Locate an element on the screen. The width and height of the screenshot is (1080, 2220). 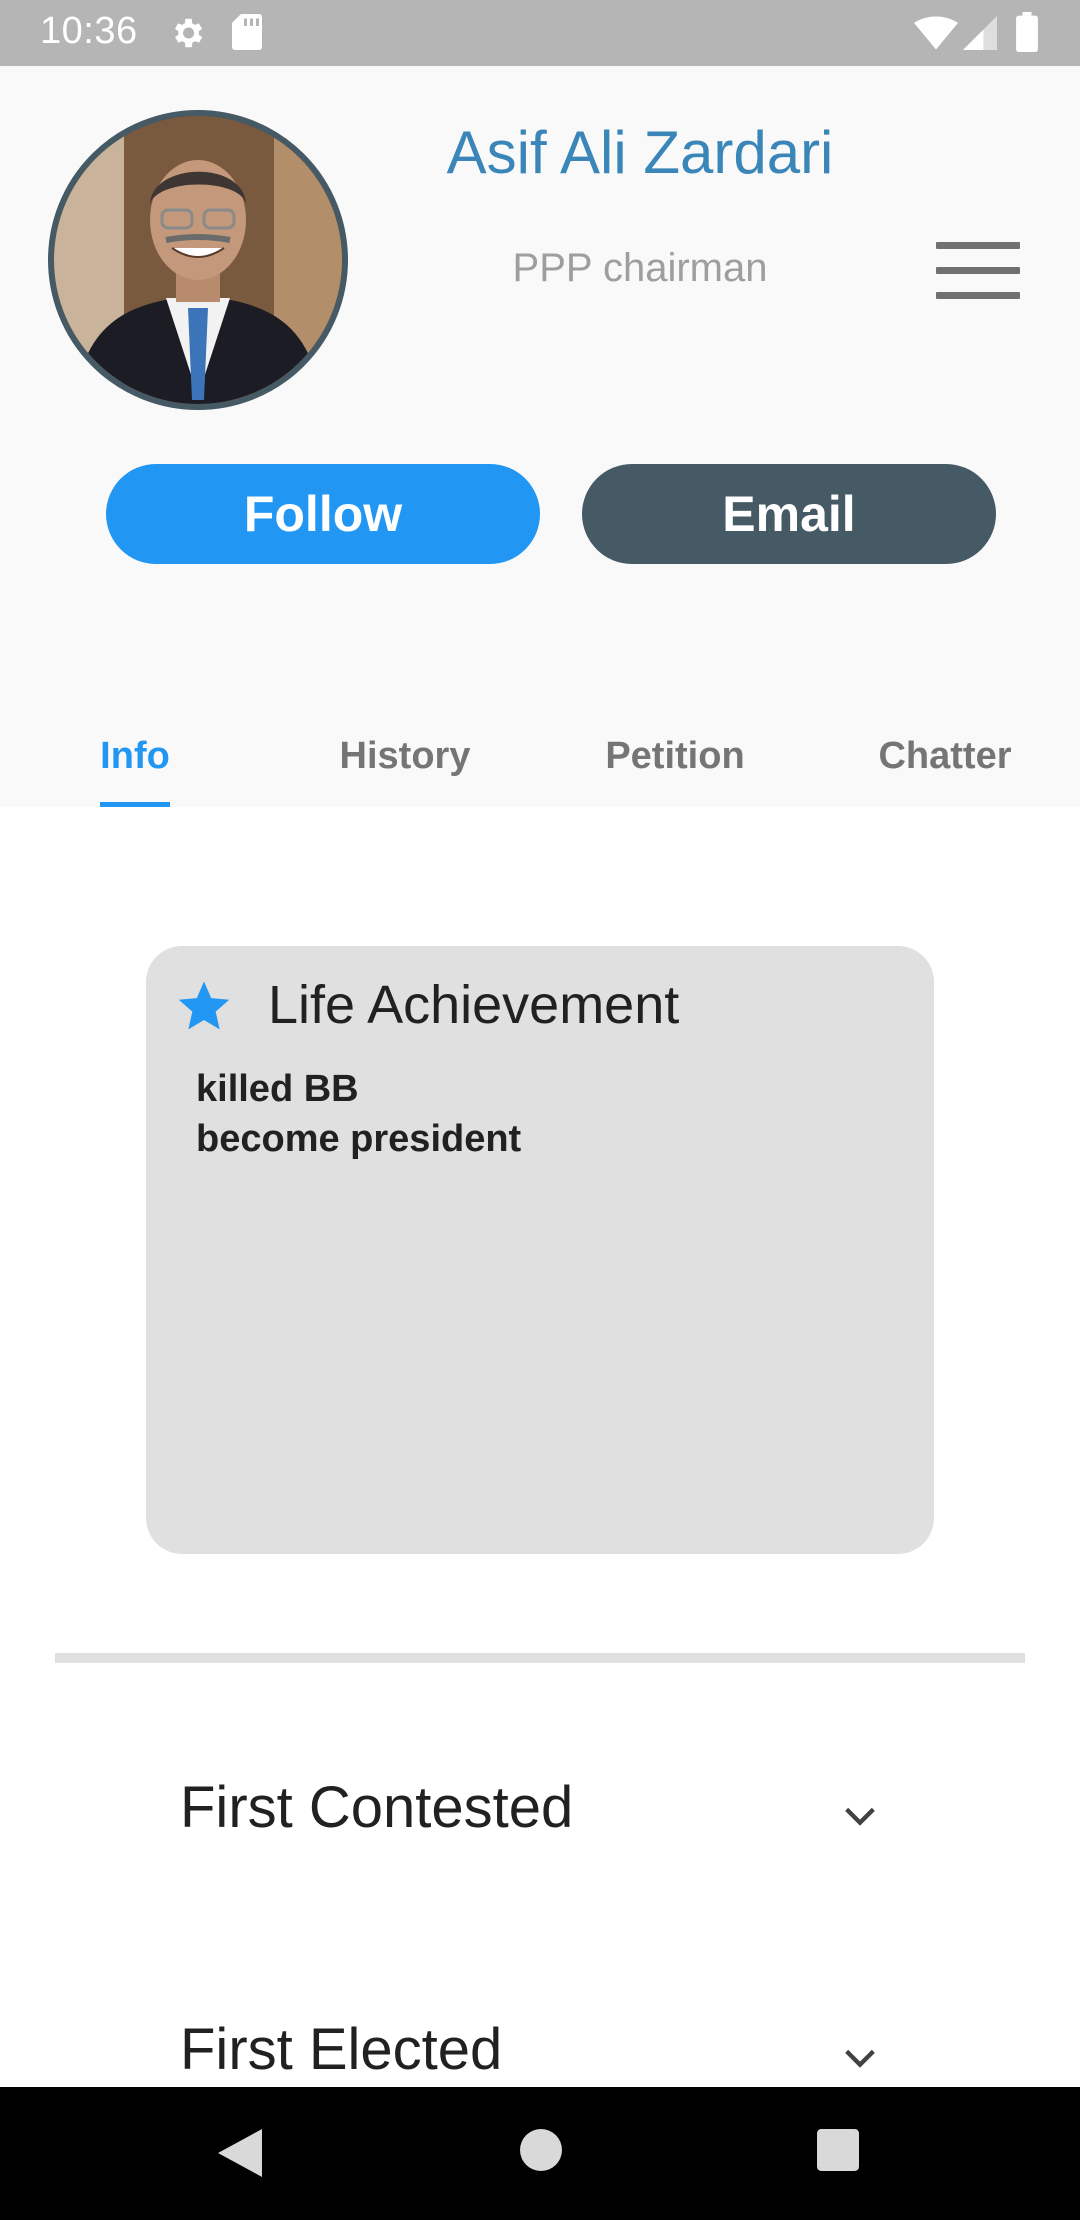
battery-icon is located at coordinates (1027, 34).